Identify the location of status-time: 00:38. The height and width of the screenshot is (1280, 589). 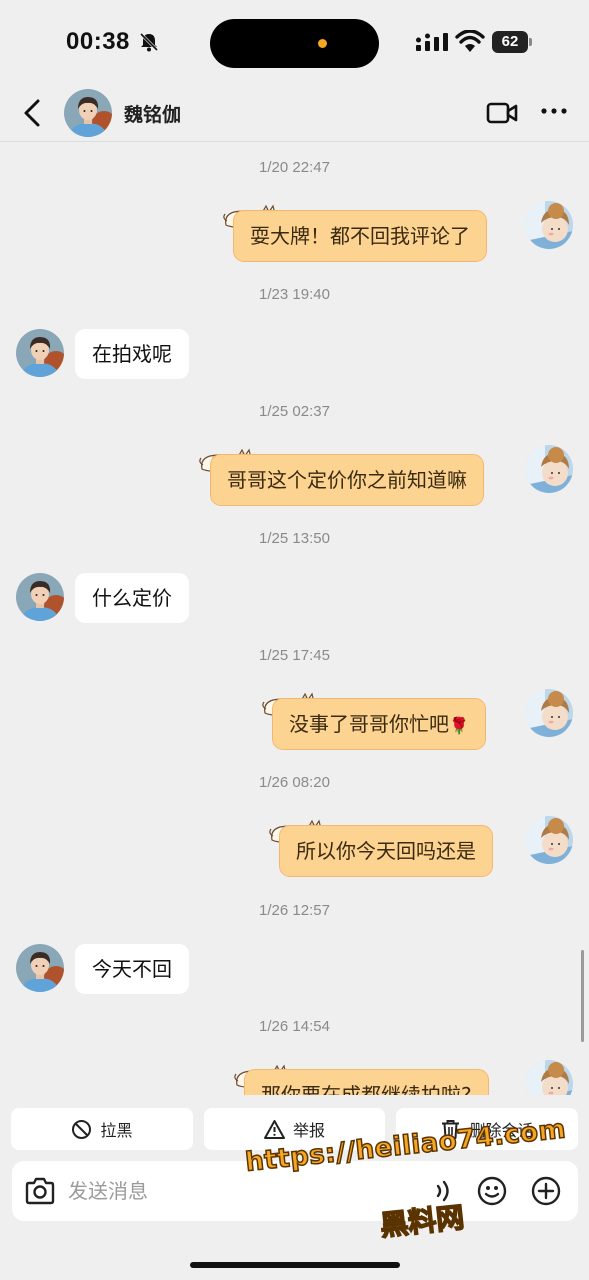
(98, 41).